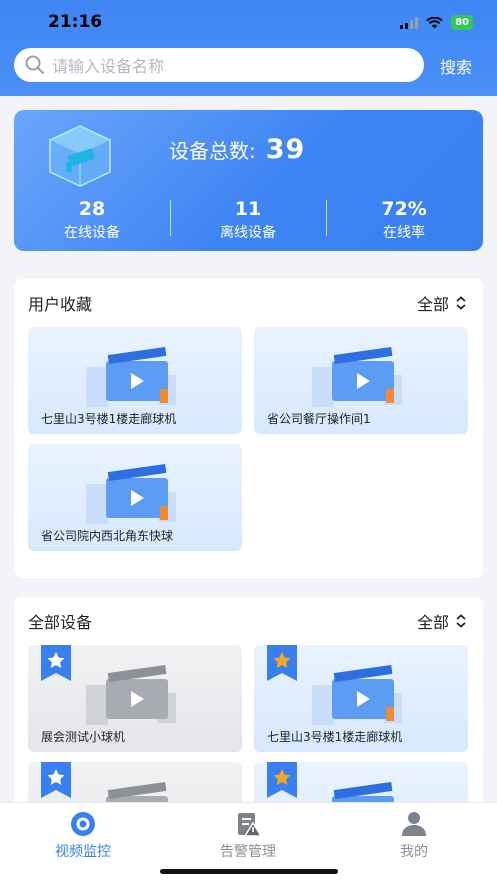 The image size is (497, 884). I want to click on tab-video-monitor: 视频监控, so click(83, 836).